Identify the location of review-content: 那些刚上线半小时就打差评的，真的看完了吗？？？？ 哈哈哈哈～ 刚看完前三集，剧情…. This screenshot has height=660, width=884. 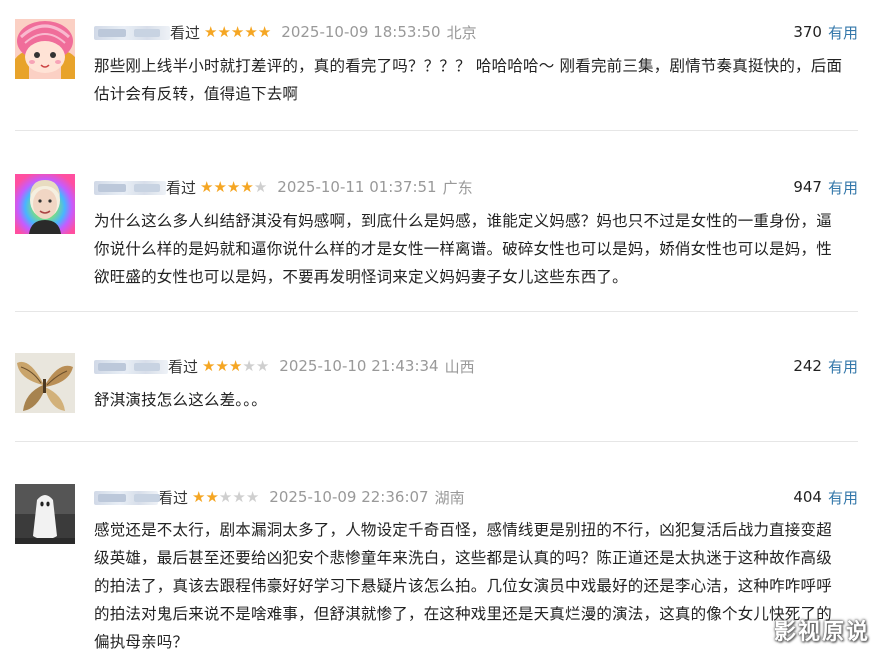
(468, 80).